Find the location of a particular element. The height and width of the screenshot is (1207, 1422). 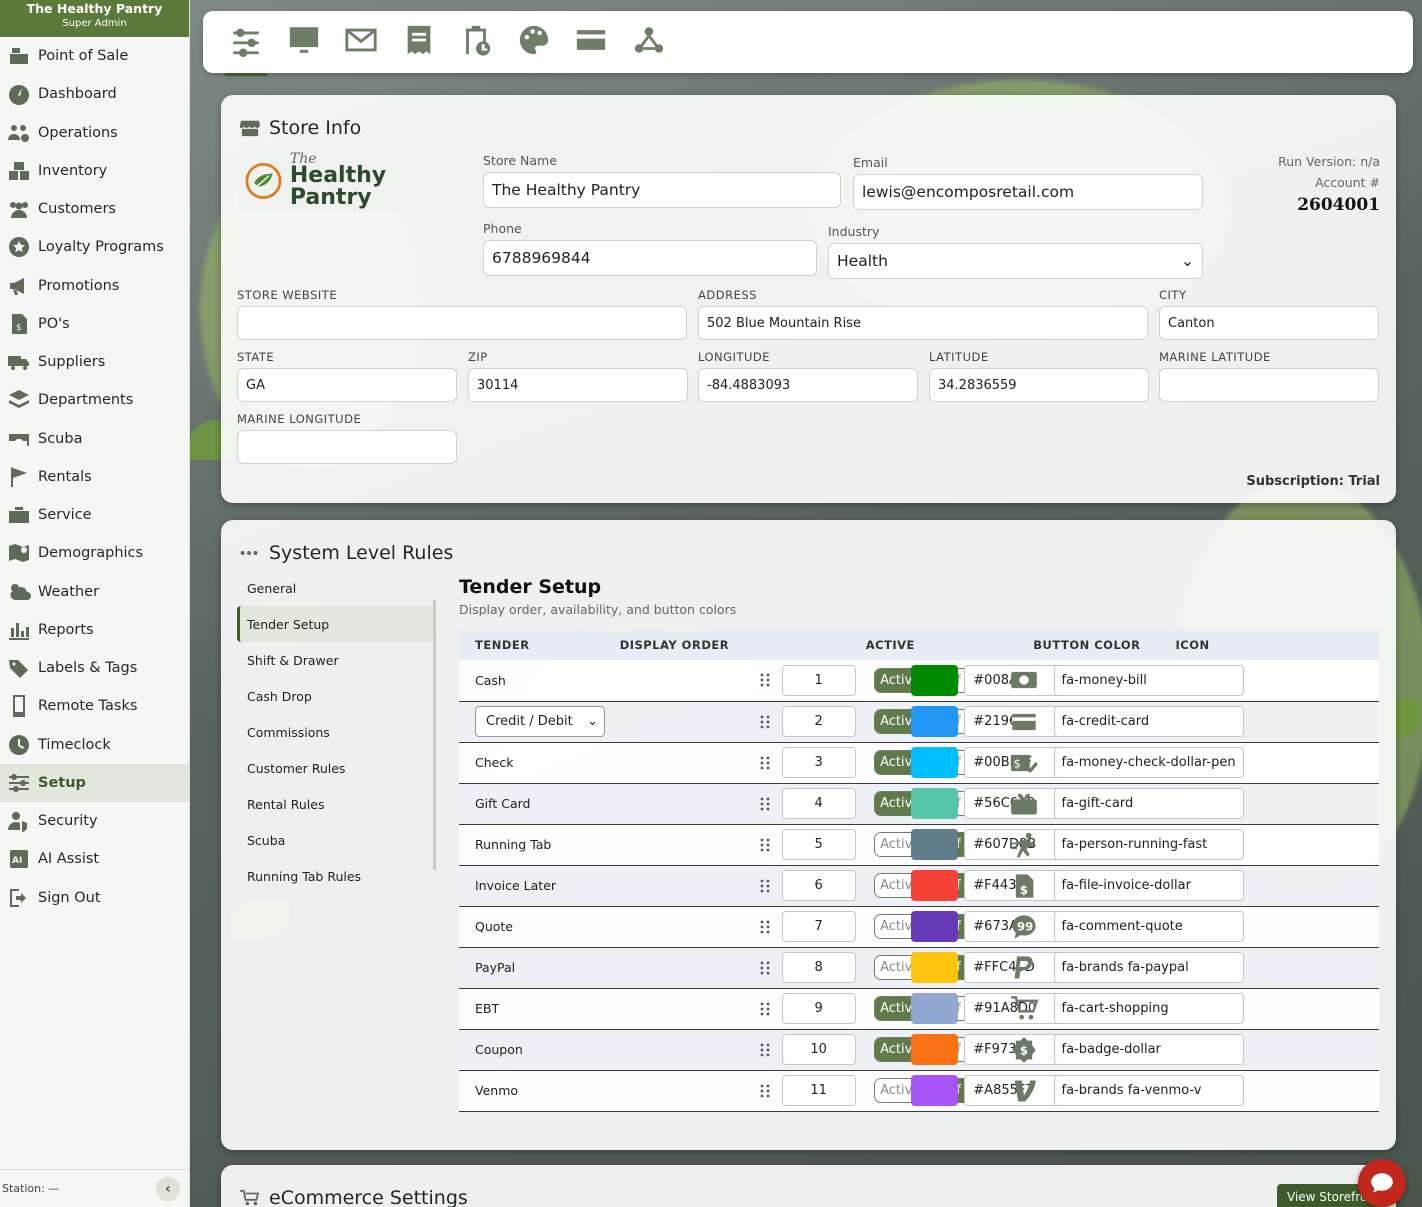

sidebar-item-ai-assist: AI AI Assist is located at coordinates (94, 859).